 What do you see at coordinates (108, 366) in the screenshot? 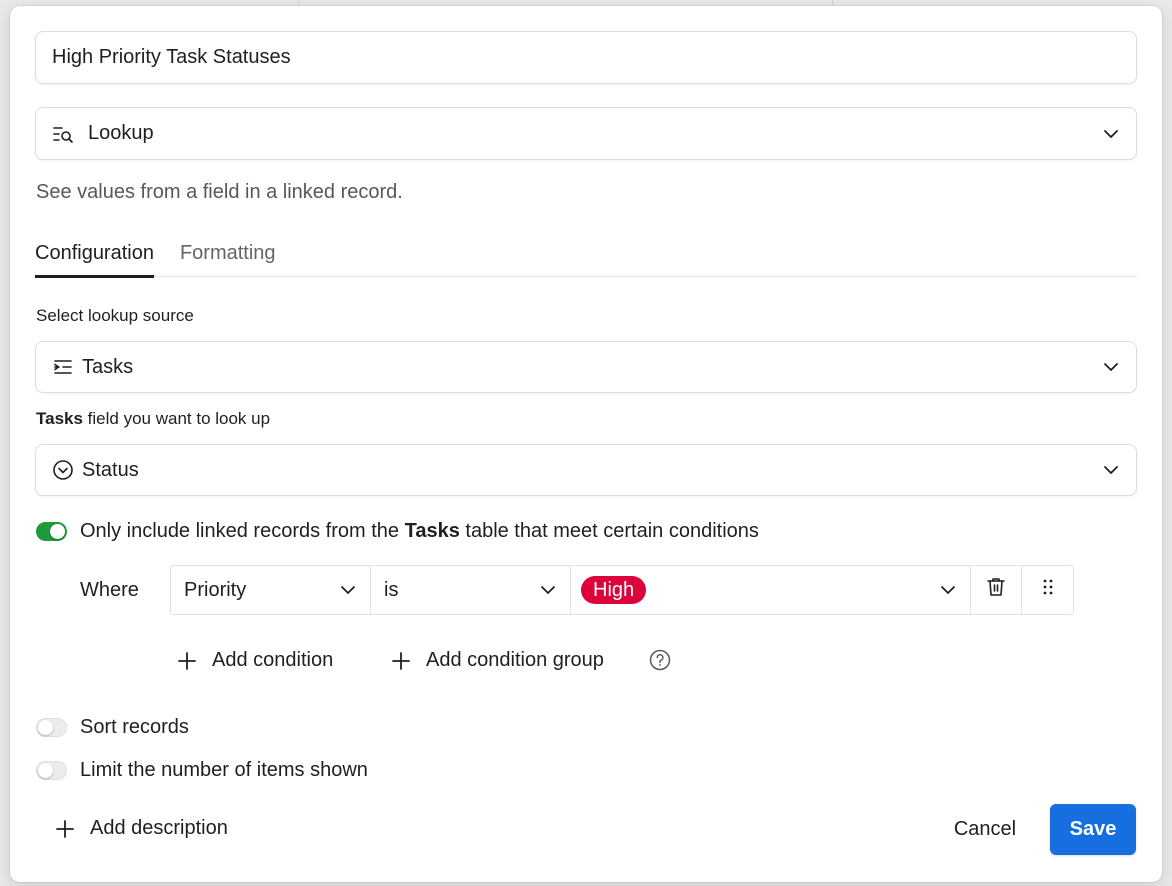
I see `lookup-source-value: Tasks` at bounding box center [108, 366].